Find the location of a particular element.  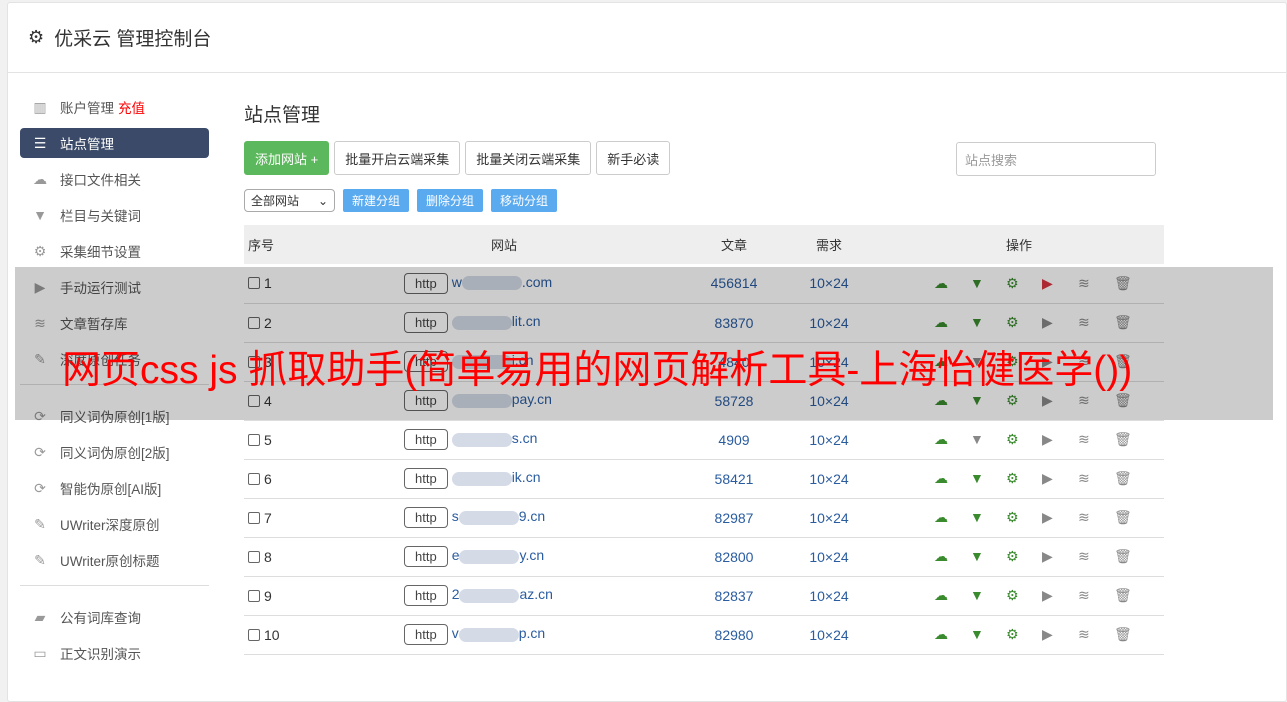

sidebar-item-9: ⟳ 同义词伪原创[2版] is located at coordinates (114, 452).